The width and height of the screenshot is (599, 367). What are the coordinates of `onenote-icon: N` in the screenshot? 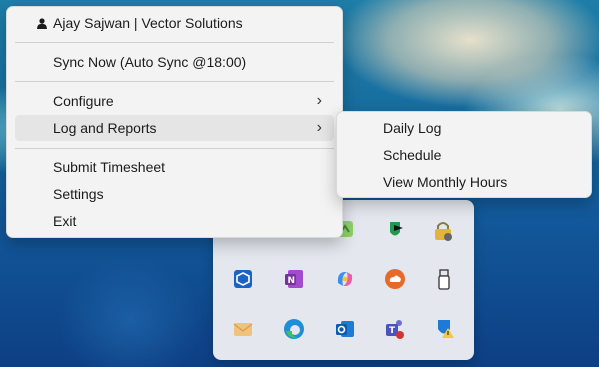 It's located at (294, 279).